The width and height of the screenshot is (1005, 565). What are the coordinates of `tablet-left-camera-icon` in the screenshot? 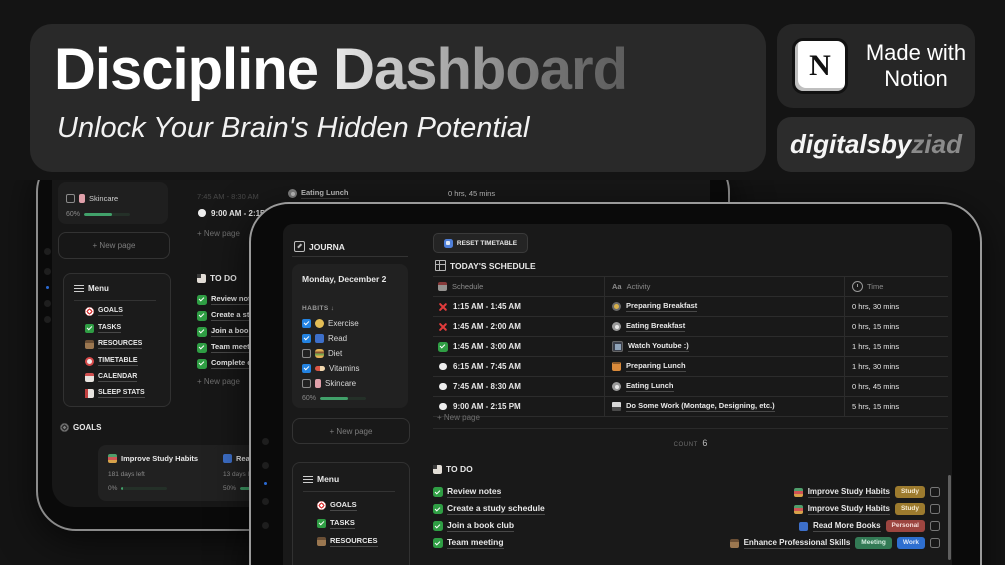 It's located at (47, 287).